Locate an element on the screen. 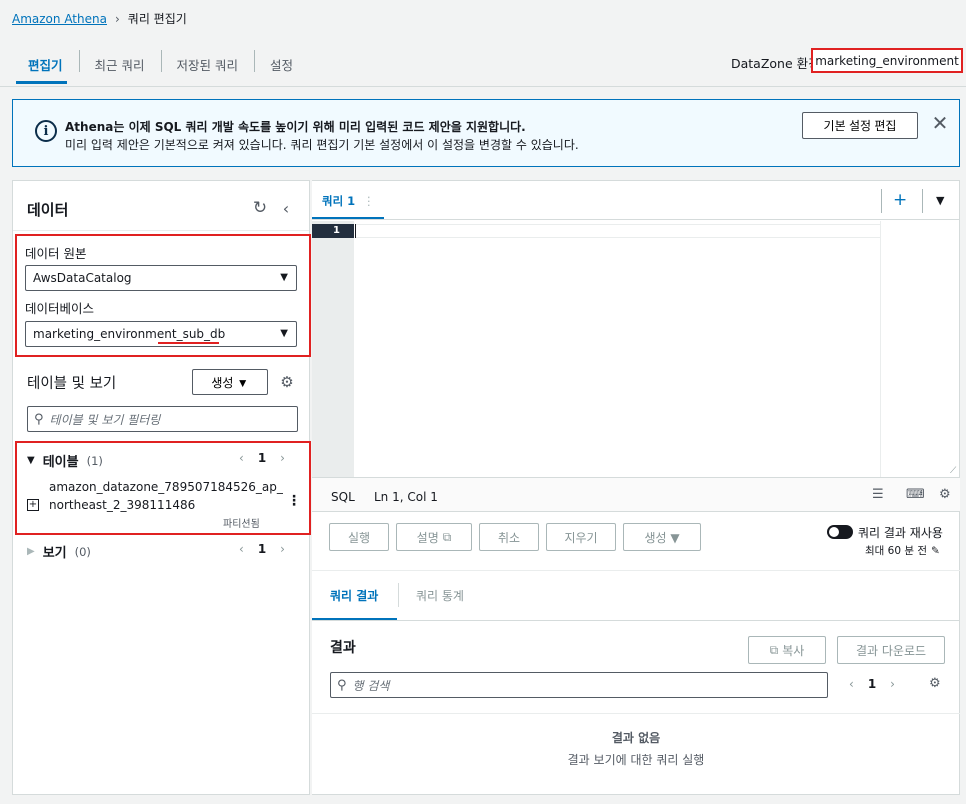  breadcrumb-athena-link: Amazon Athena is located at coordinates (59, 19).